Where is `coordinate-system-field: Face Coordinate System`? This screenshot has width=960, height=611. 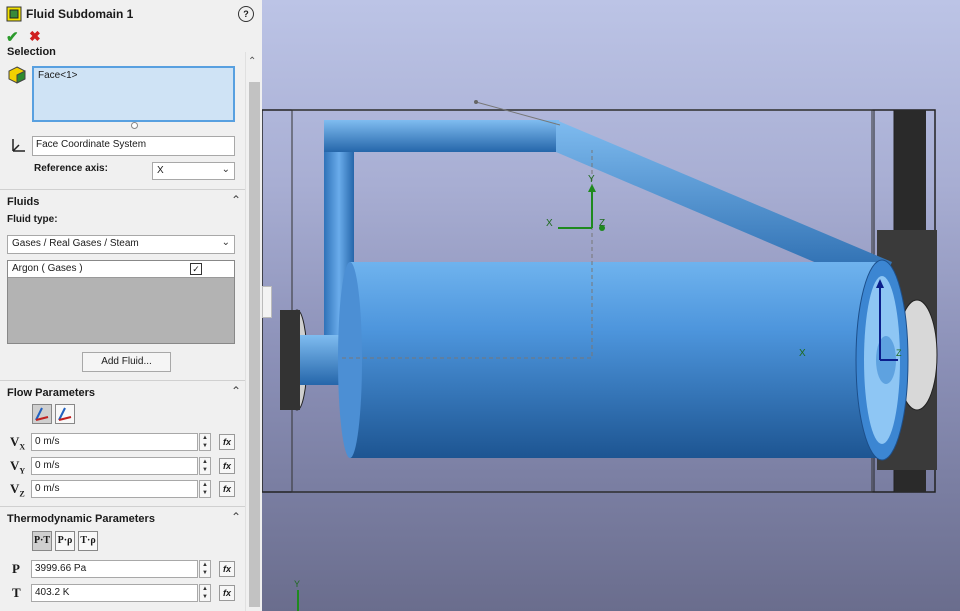
coordinate-system-field: Face Coordinate System is located at coordinates (133, 146).